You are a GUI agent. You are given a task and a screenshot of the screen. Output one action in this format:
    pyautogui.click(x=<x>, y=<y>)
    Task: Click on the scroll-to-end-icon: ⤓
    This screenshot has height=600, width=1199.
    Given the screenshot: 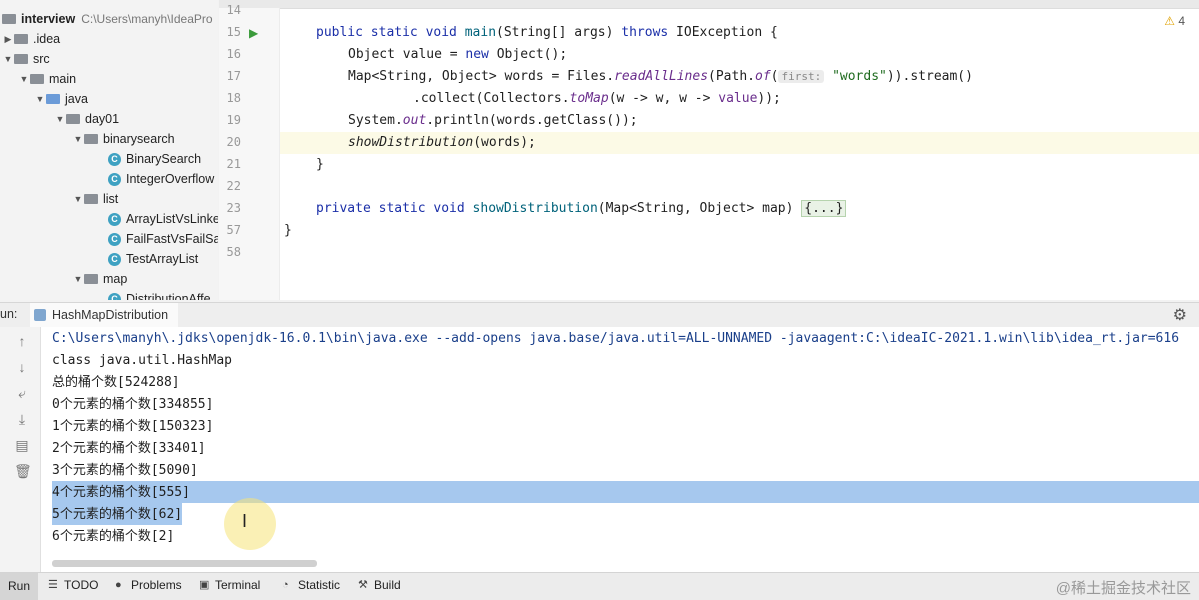 What is the action you would take?
    pyautogui.click(x=22, y=419)
    